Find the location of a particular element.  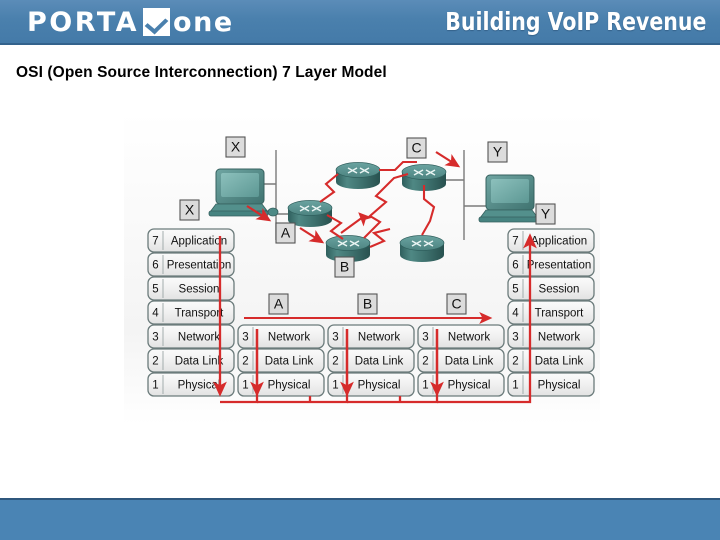

layer-box-a-2: 2 Data Link is located at coordinates (281, 360).